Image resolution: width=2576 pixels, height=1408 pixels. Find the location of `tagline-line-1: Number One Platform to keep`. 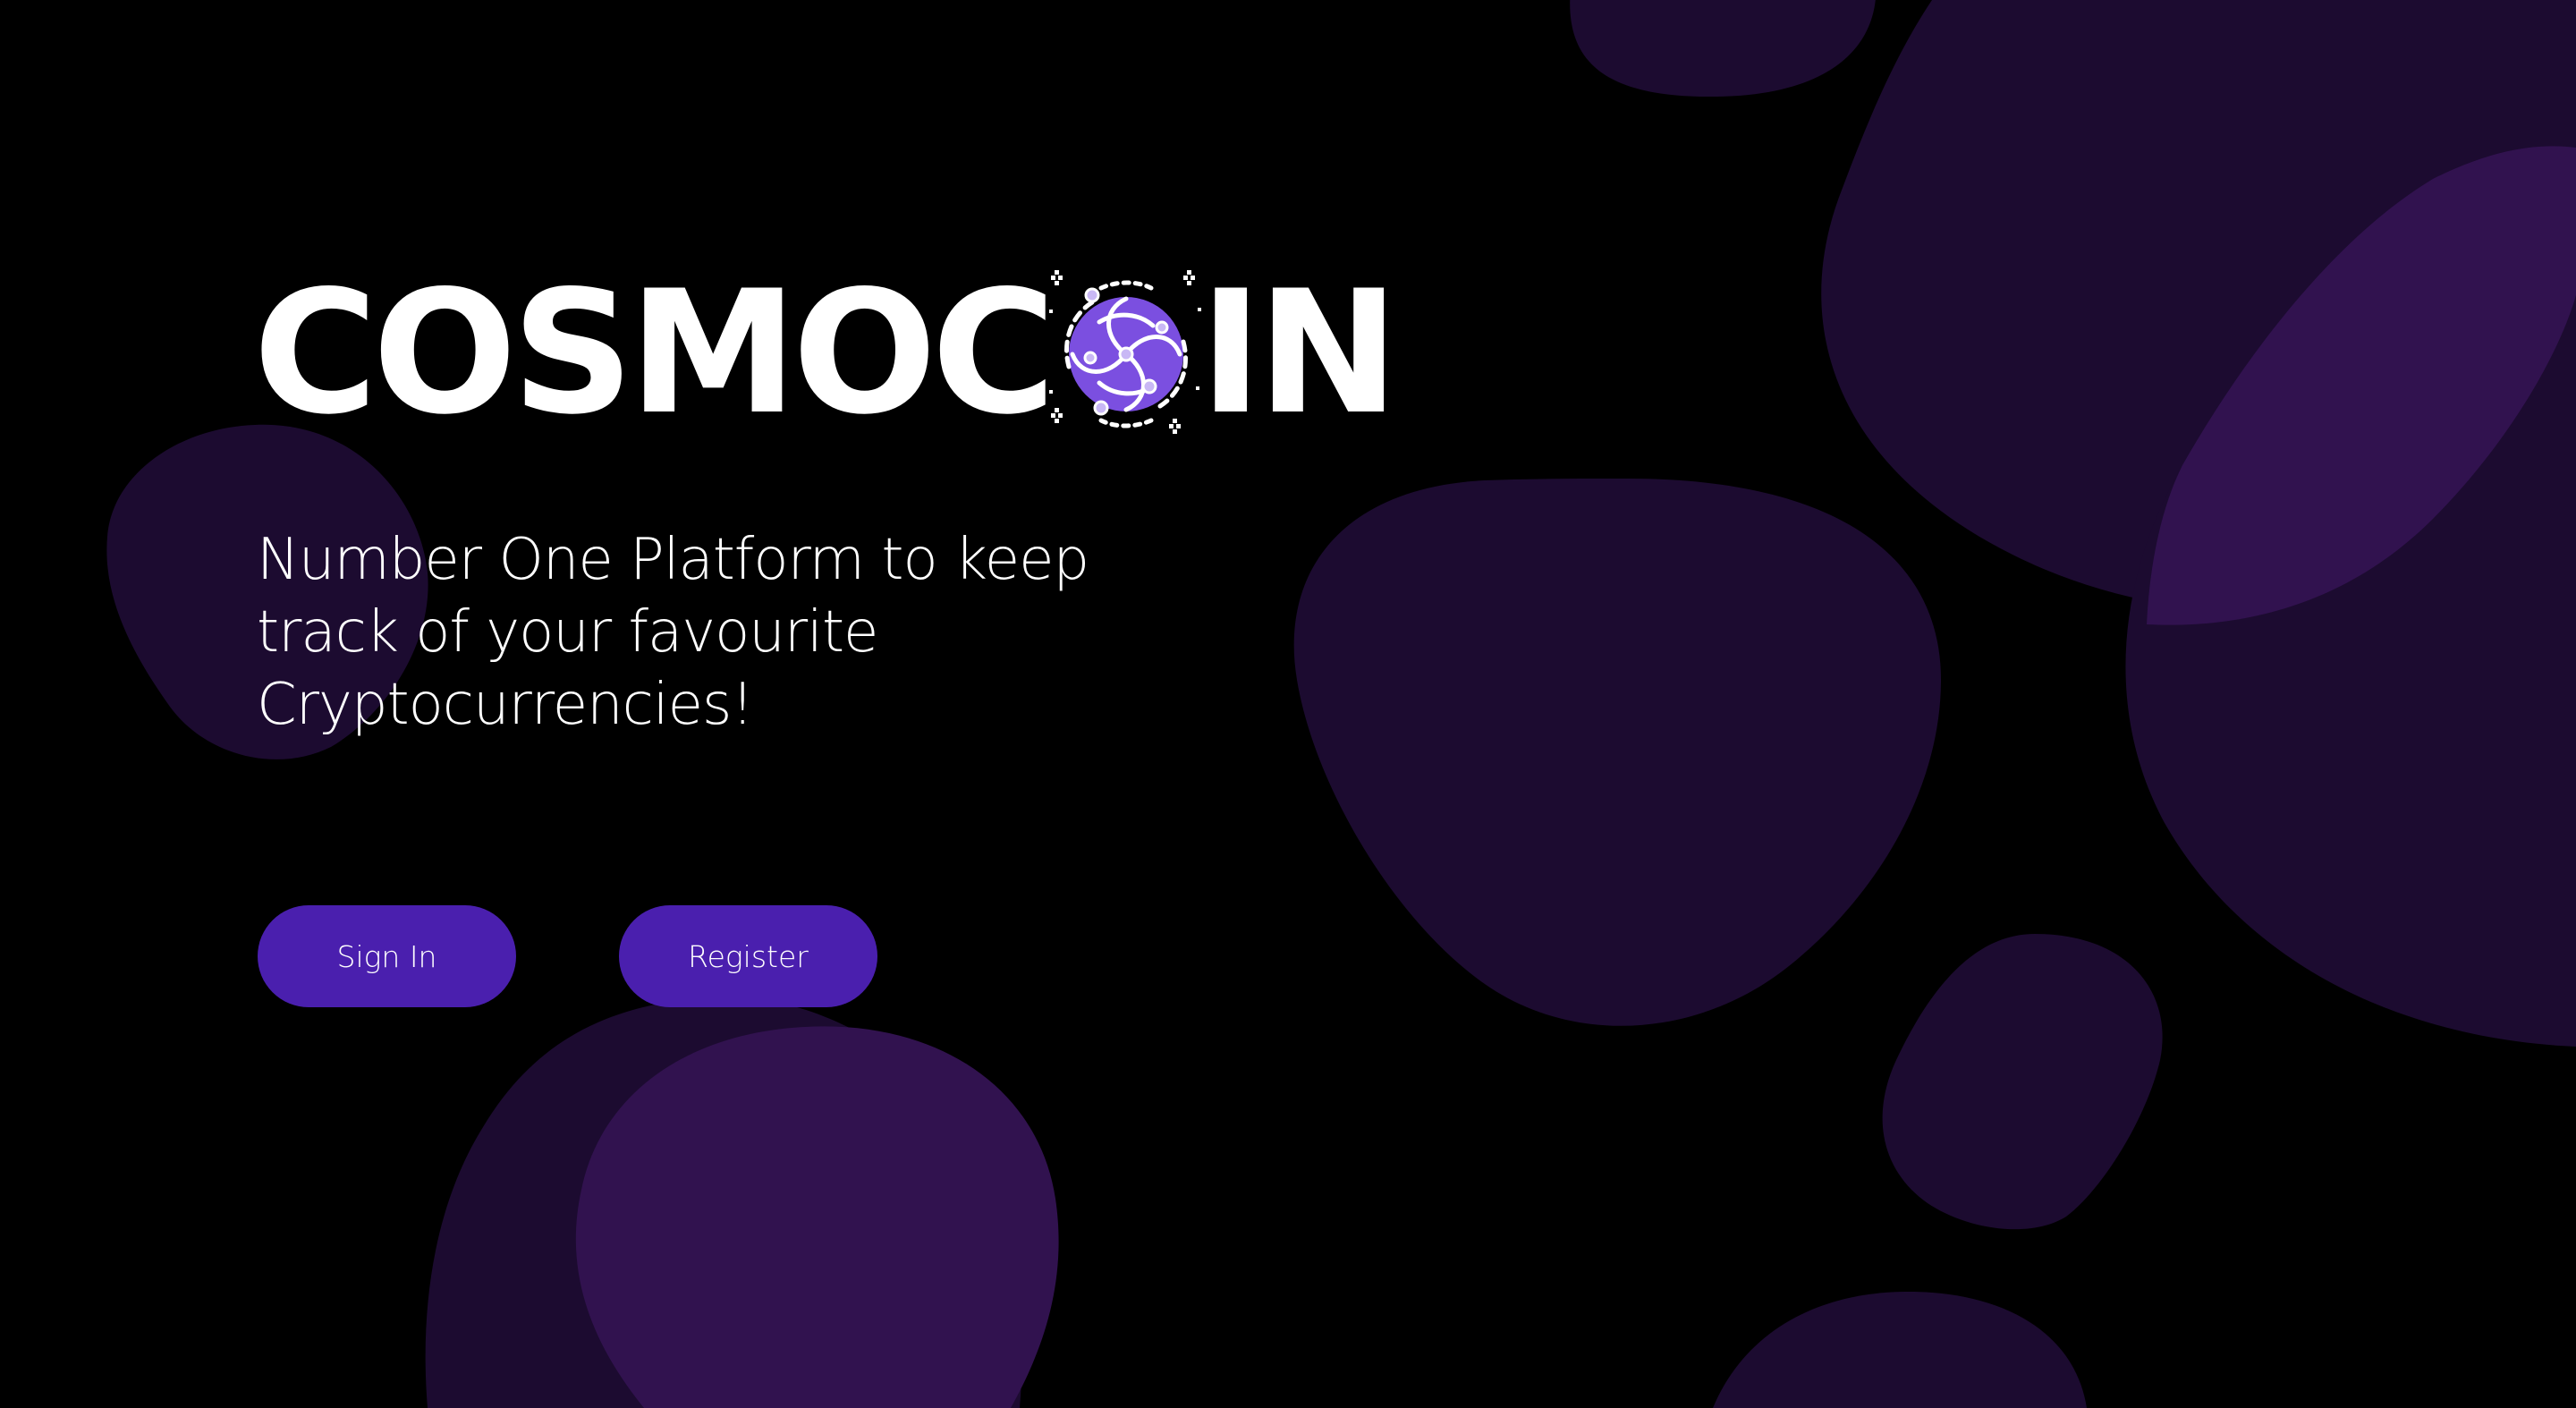

tagline-line-1: Number One Platform to keep is located at coordinates (673, 560).